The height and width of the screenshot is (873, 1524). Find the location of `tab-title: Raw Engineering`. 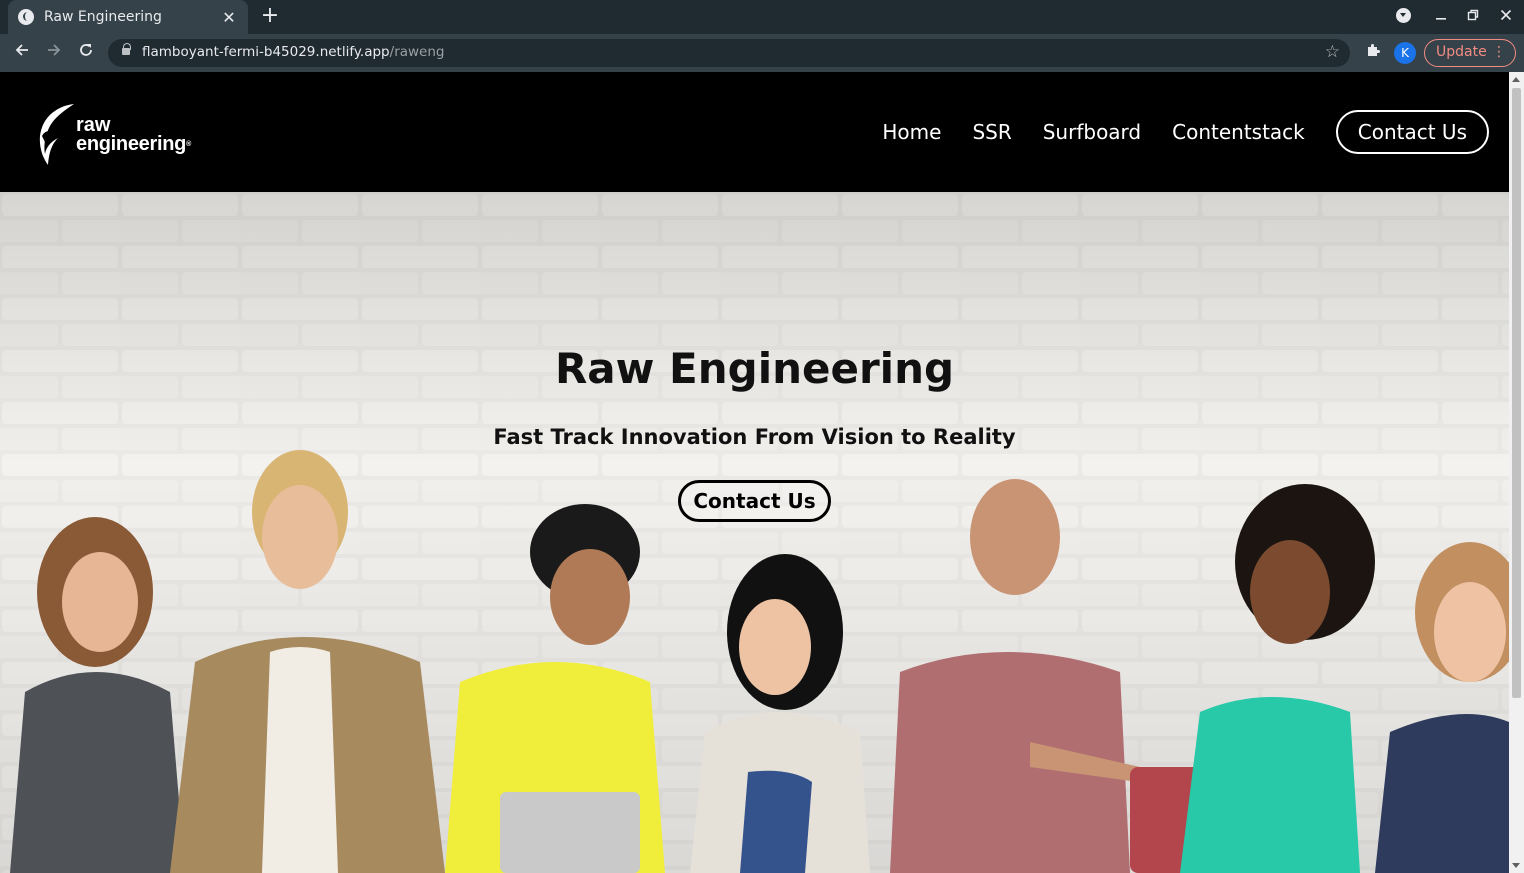

tab-title: Raw Engineering is located at coordinates (103, 17).